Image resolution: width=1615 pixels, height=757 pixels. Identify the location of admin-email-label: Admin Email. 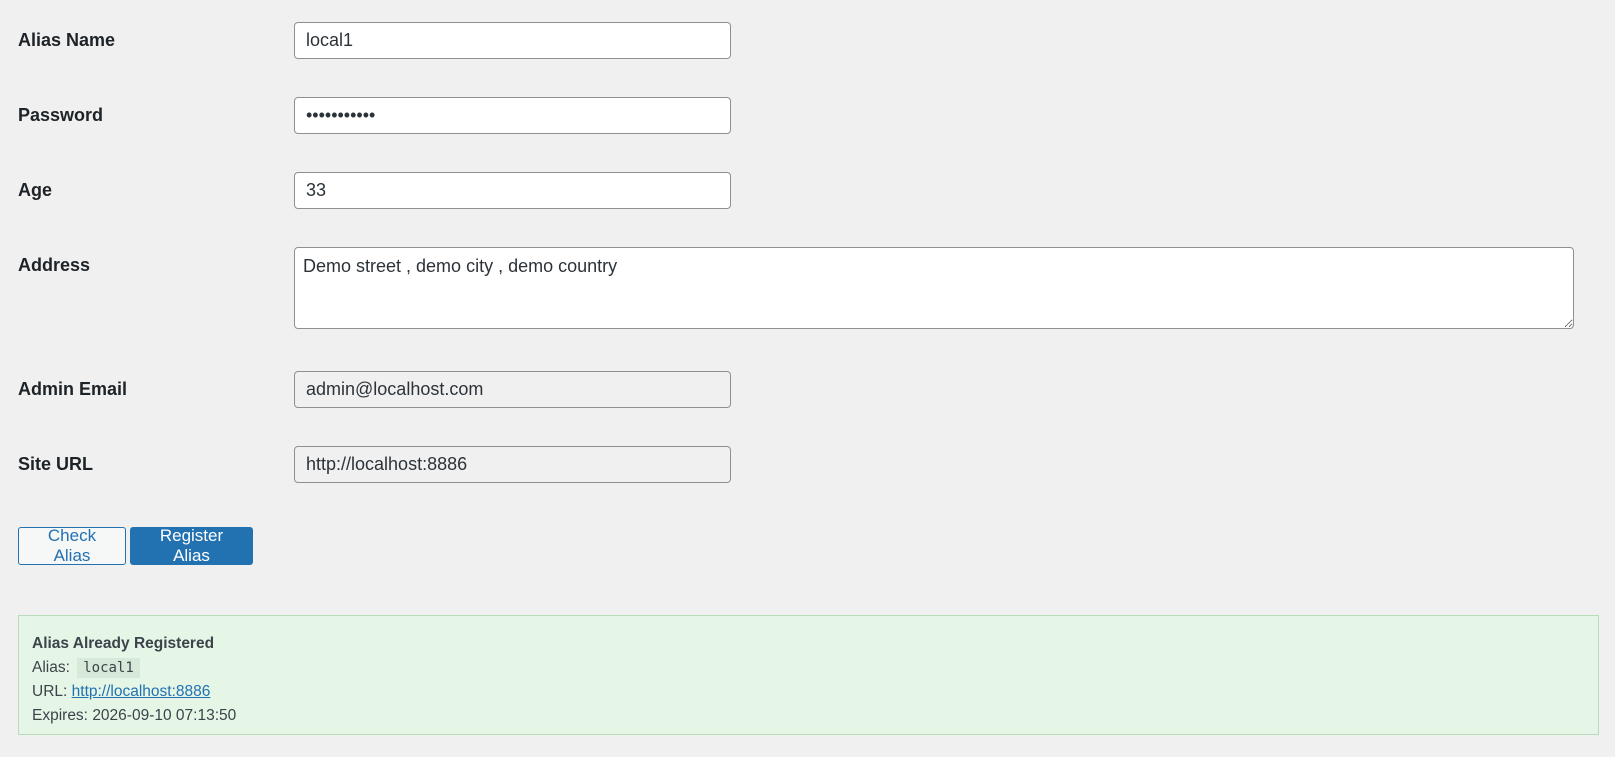
(73, 389).